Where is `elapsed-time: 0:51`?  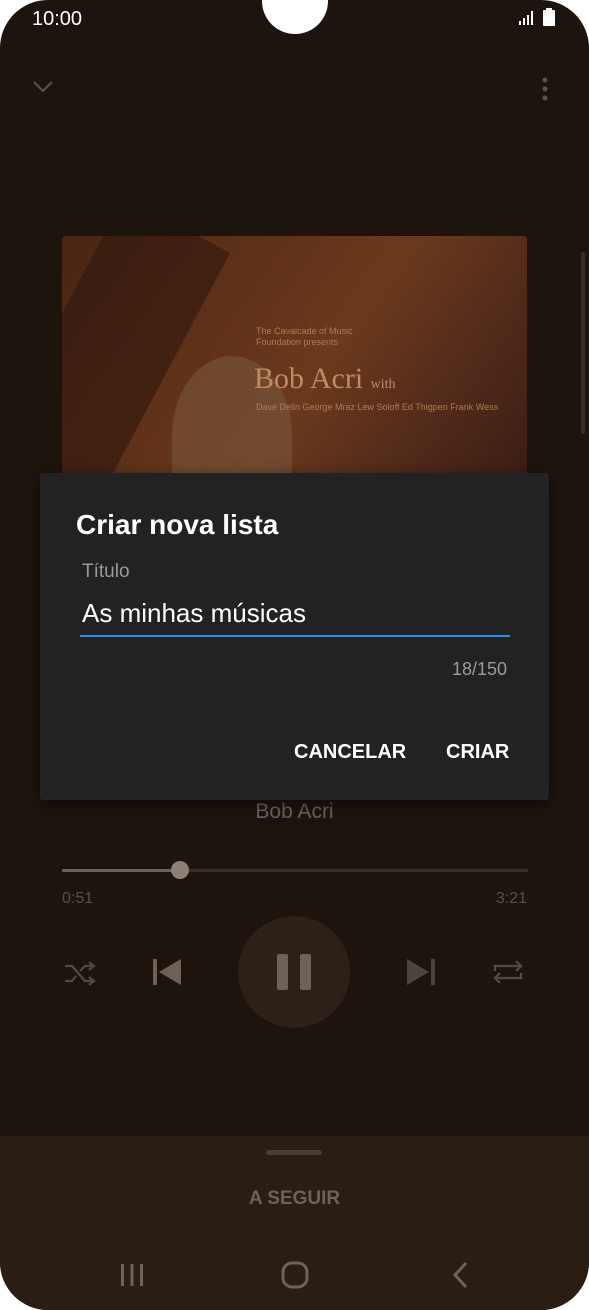
elapsed-time: 0:51 is located at coordinates (78, 898).